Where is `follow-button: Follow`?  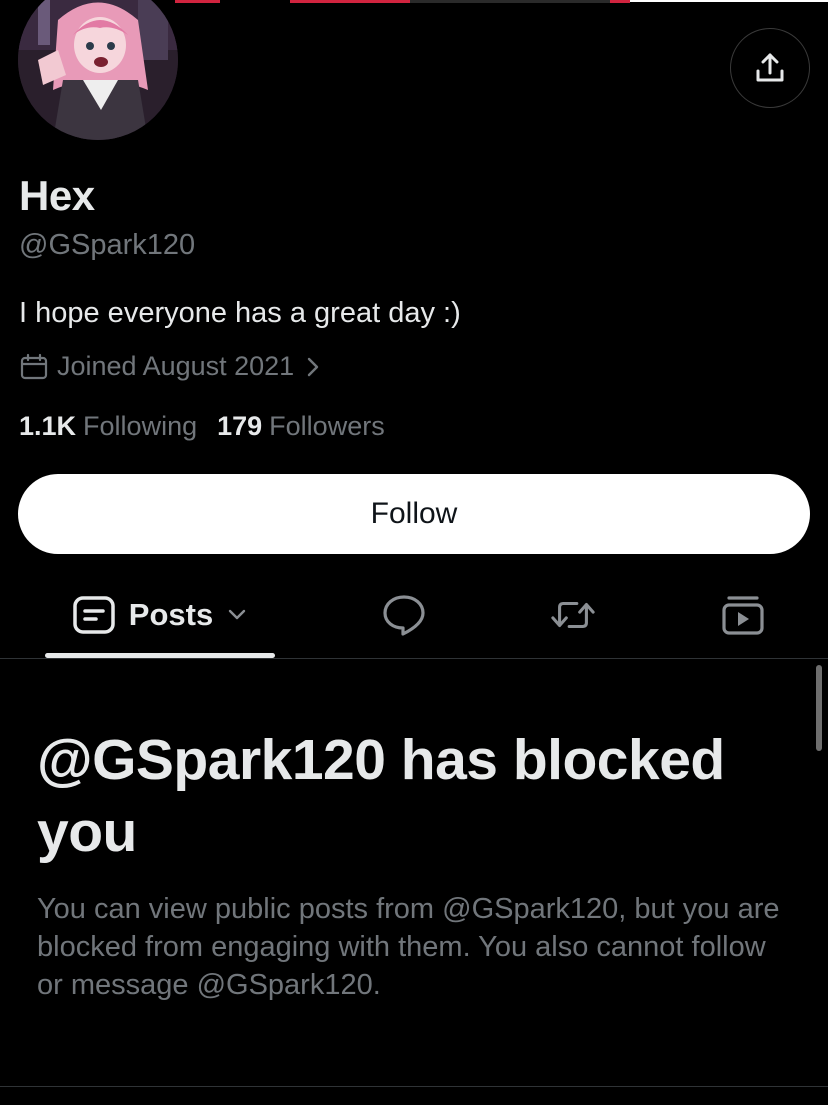 follow-button: Follow is located at coordinates (414, 514).